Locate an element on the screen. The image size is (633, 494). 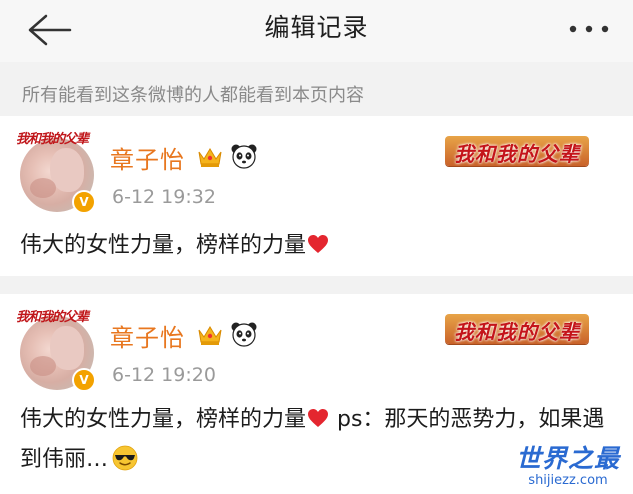
watermark: 世界之最 shijiezz.com is located at coordinates (568, 463).